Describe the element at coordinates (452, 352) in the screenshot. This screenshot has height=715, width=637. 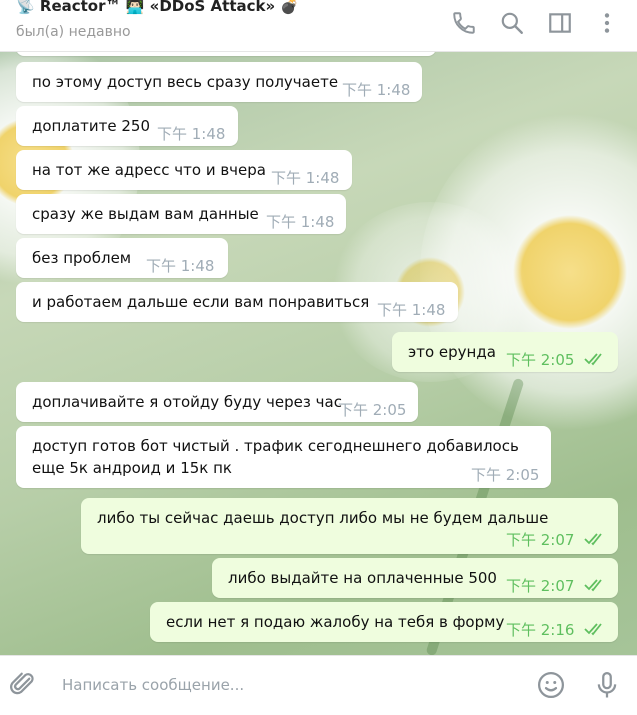
I see `message-text: это ерунда` at that location.